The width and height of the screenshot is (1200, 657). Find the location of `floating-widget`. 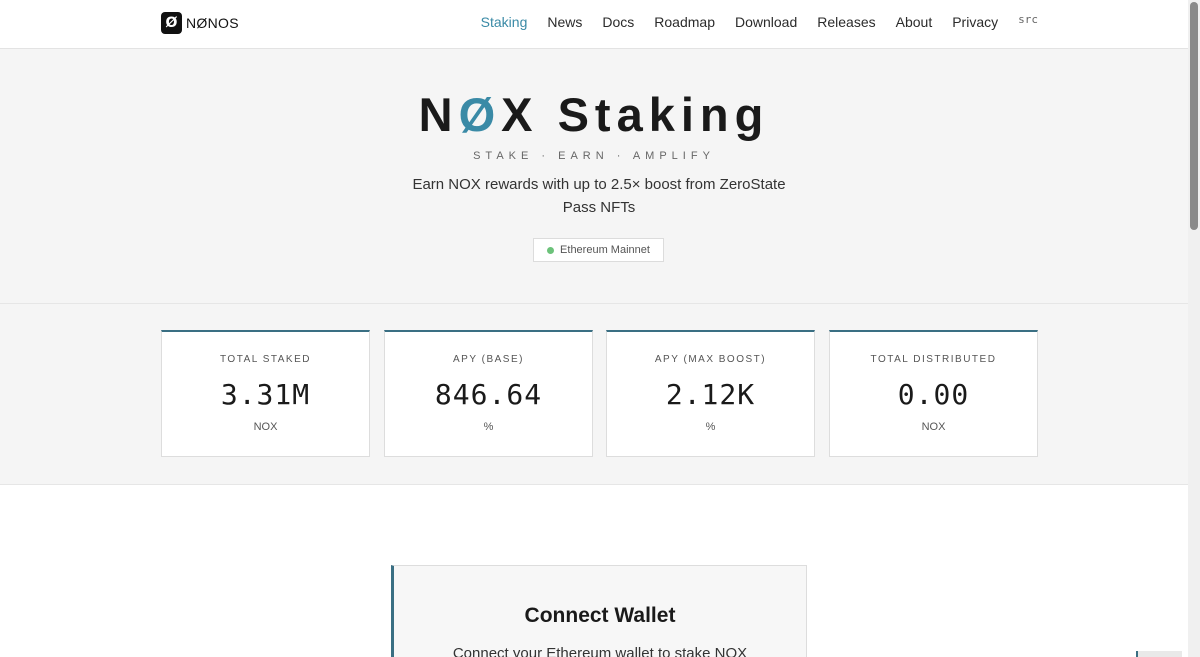

floating-widget is located at coordinates (1159, 654).